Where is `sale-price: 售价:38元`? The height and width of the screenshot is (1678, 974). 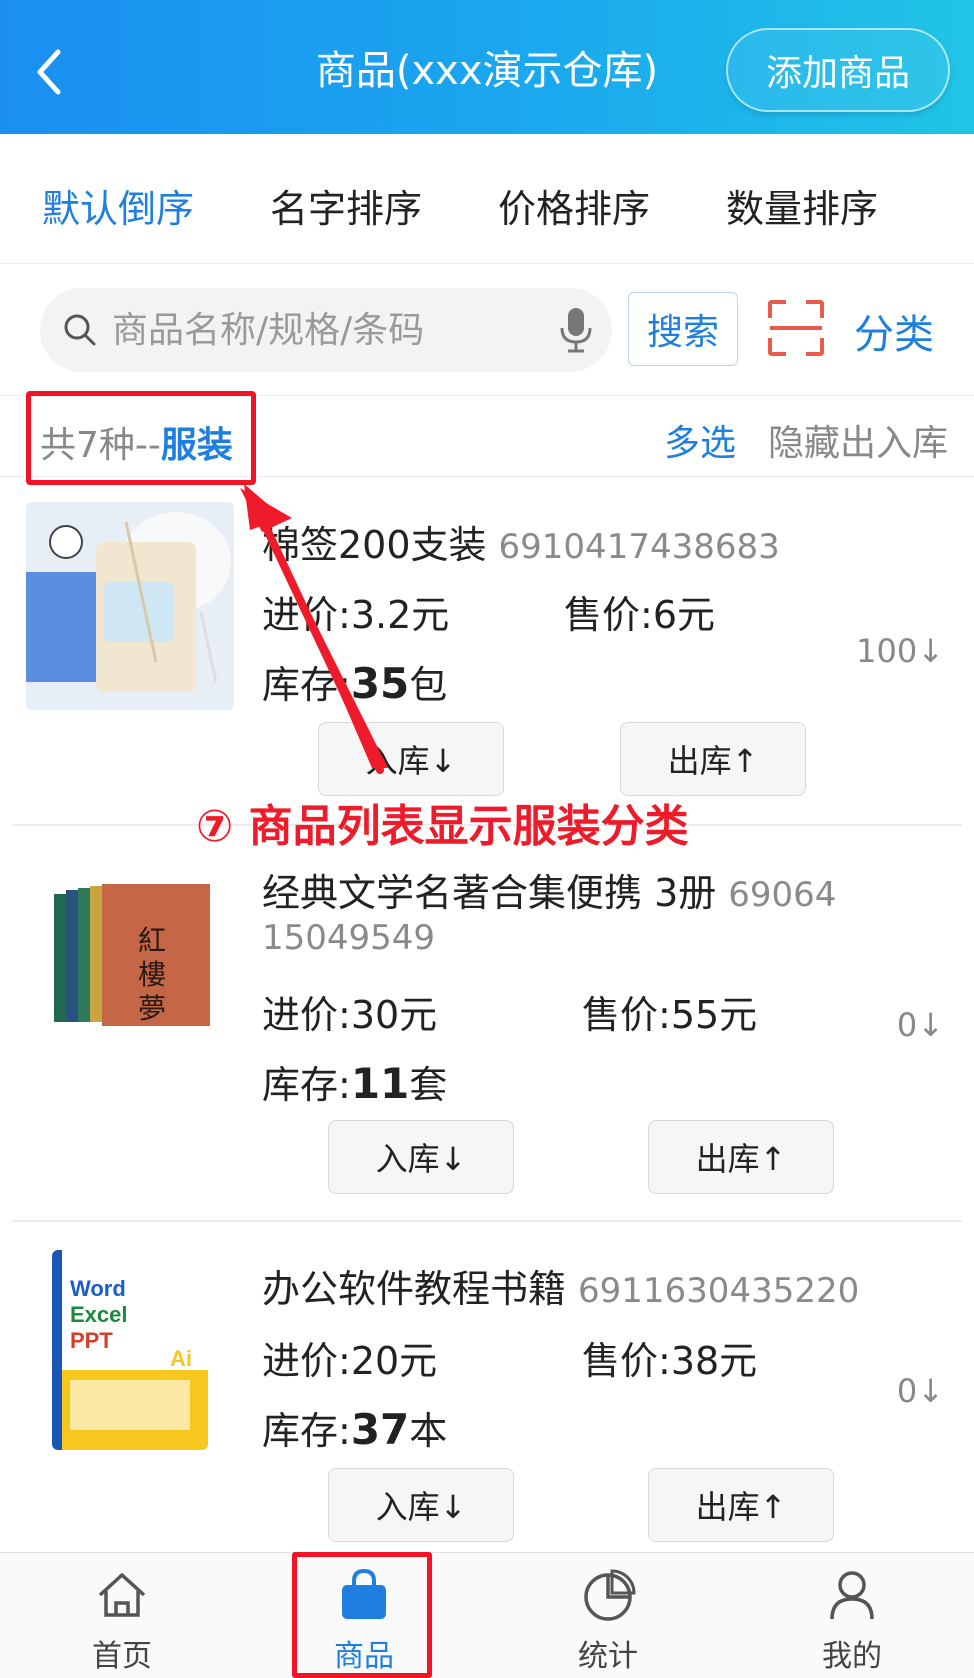 sale-price: 售价:38元 is located at coordinates (669, 1357).